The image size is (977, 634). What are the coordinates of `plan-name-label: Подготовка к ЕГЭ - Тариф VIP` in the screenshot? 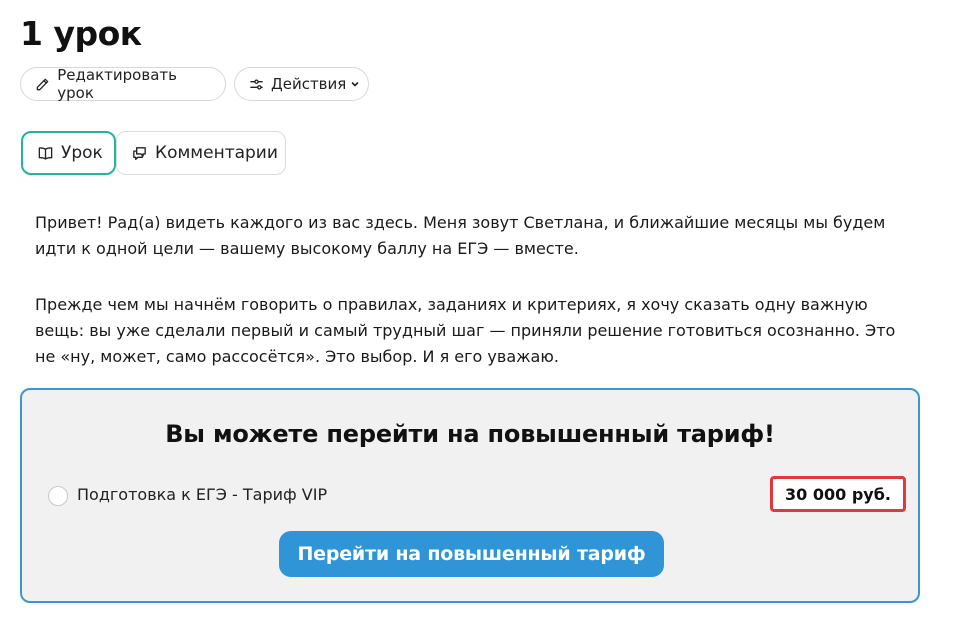 It's located at (202, 494).